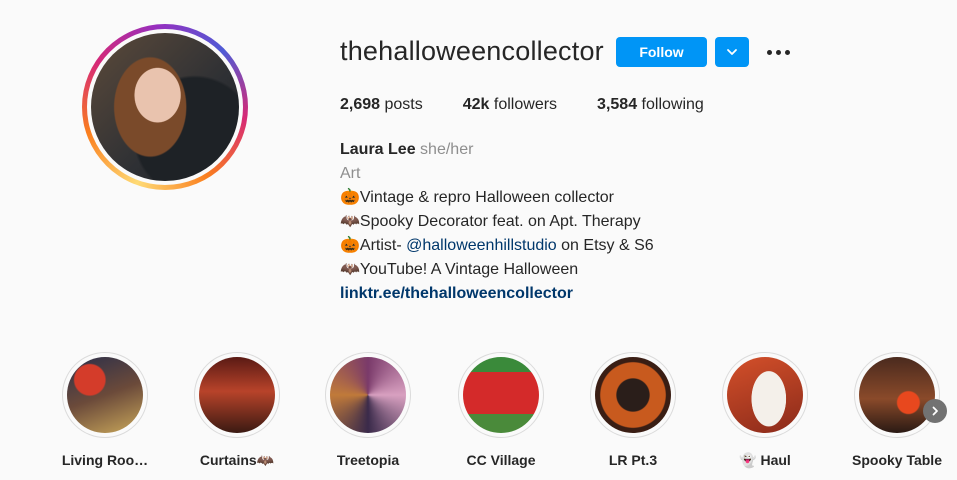 This screenshot has width=957, height=480. Describe the element at coordinates (381, 105) in the screenshot. I see `posts-stat: 2,698 posts` at that location.